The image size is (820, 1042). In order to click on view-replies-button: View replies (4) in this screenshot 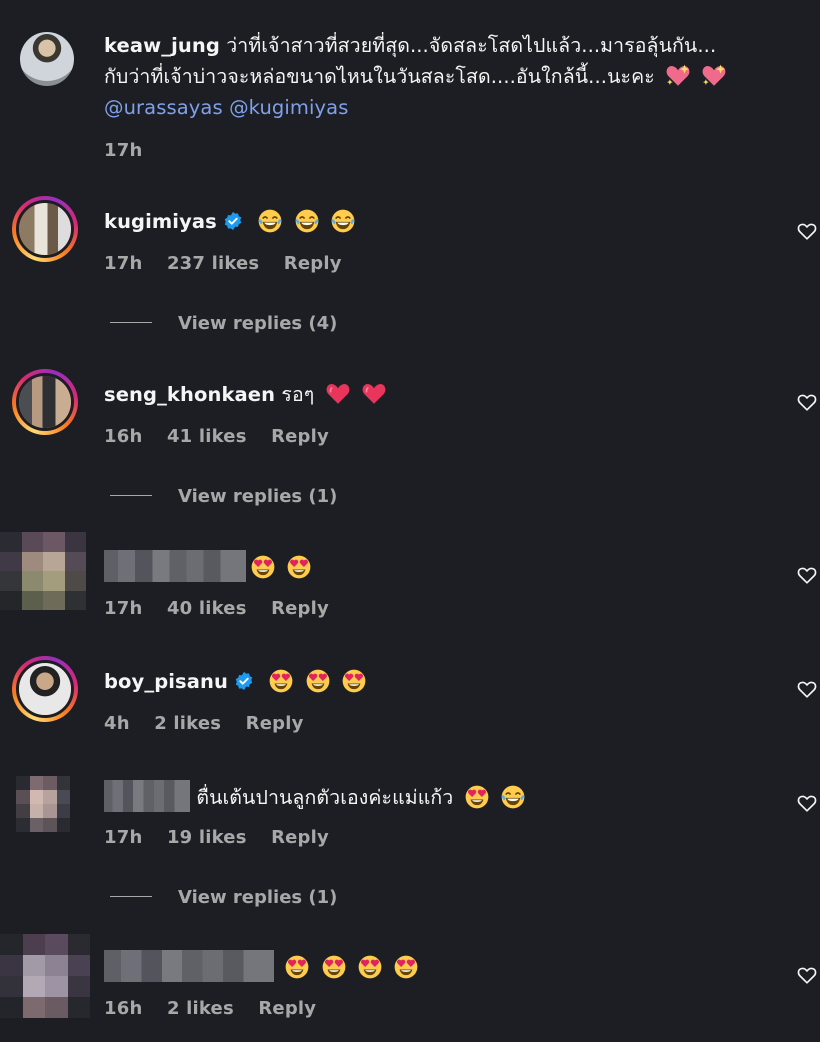, I will do `click(223, 323)`.